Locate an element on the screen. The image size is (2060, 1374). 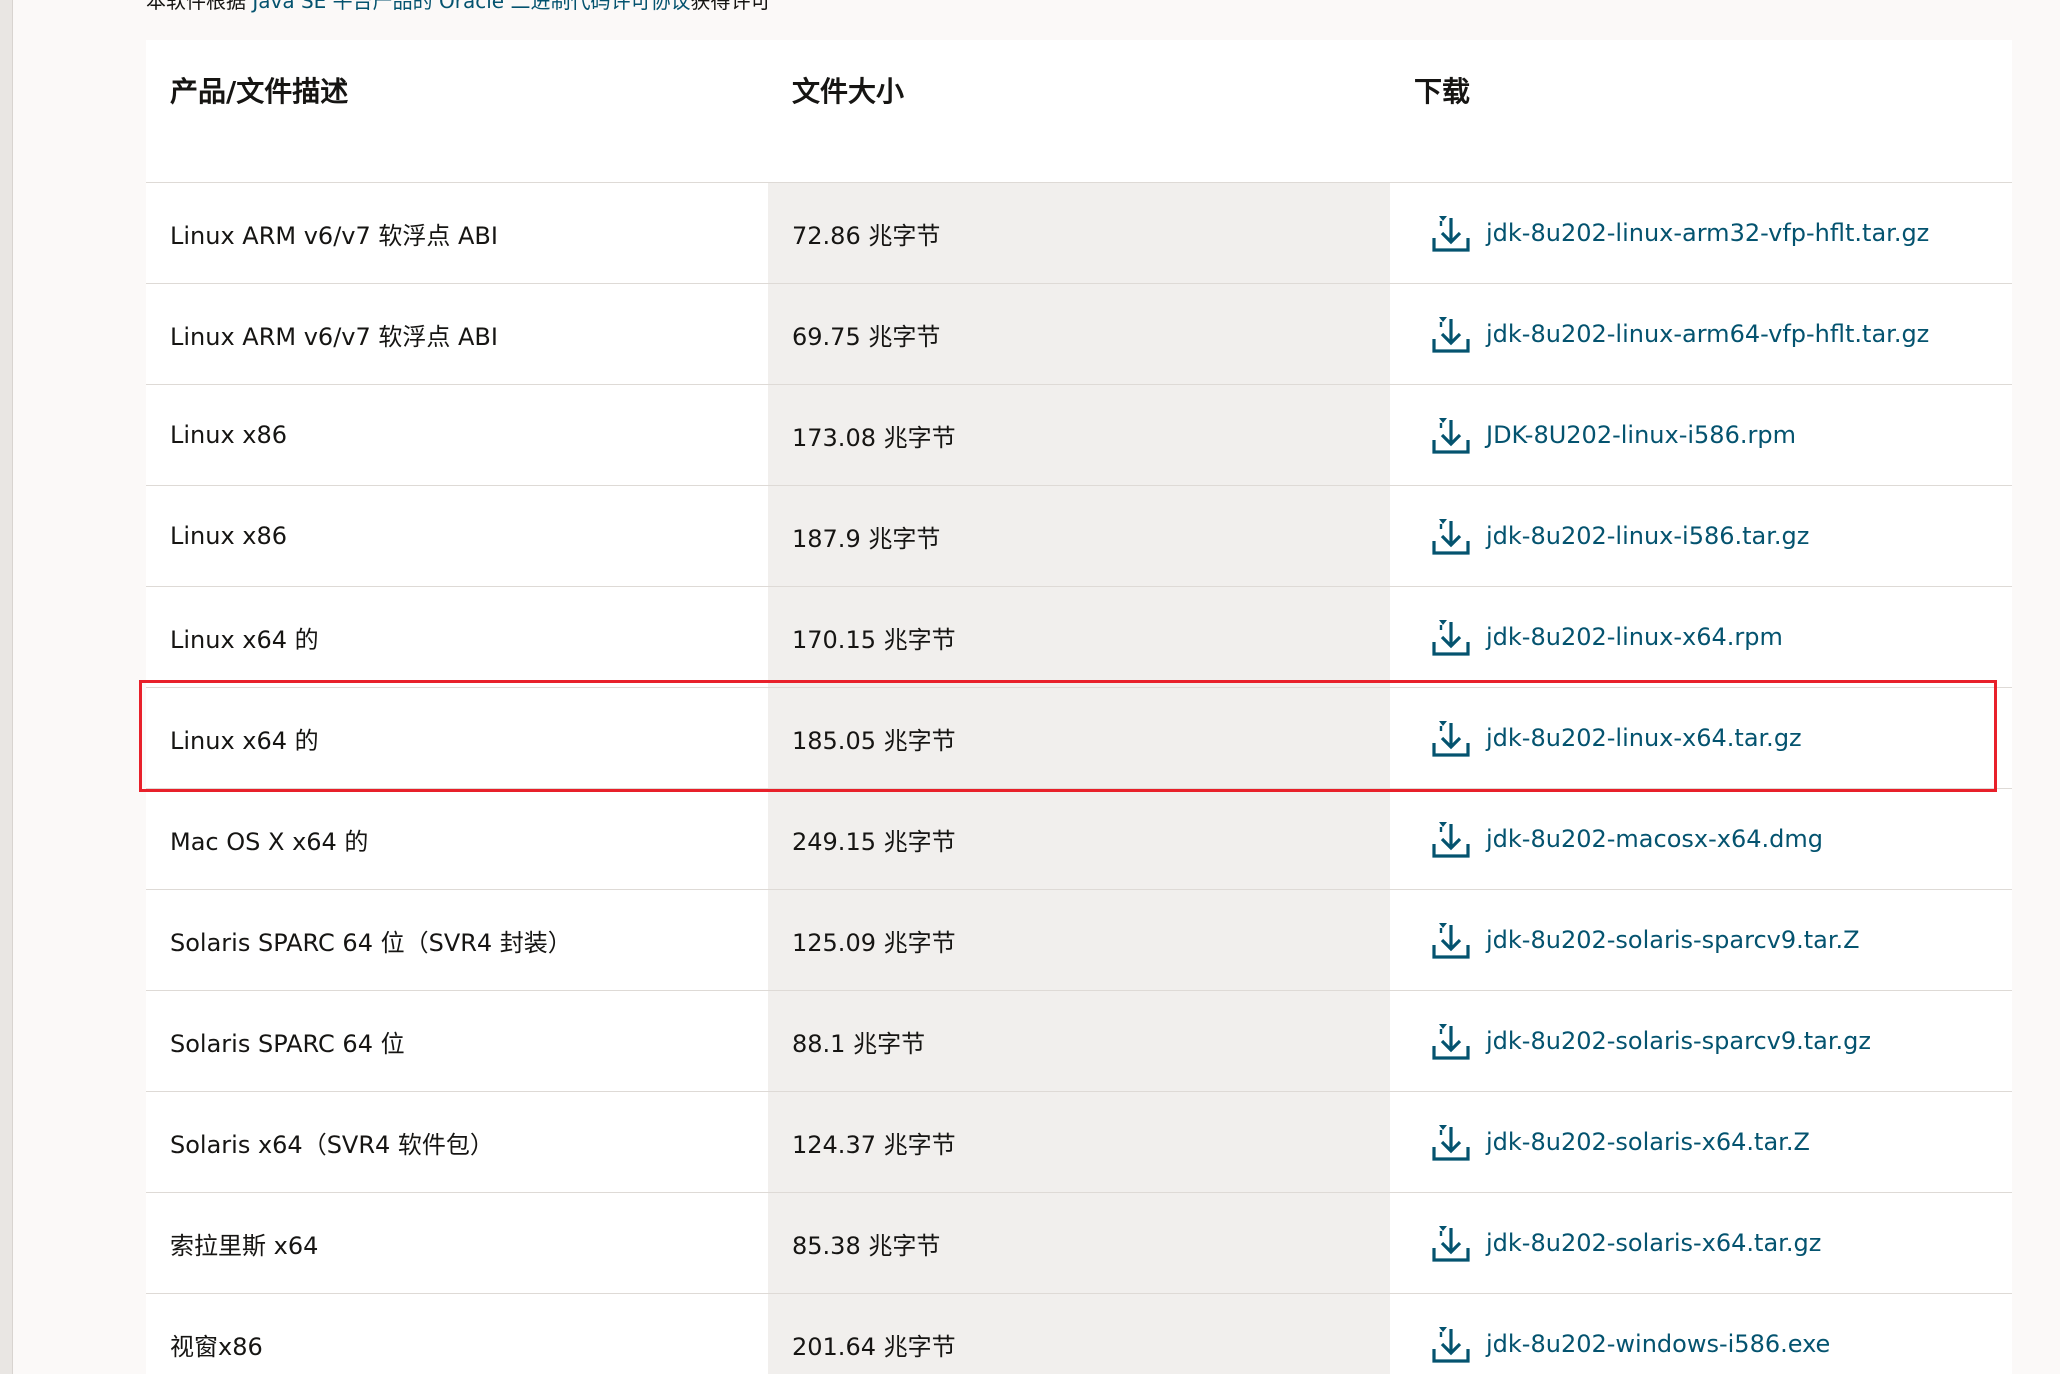
download-link: jdk-8u202-linux-arm32-vfp-hflt.tar.gz is located at coordinates (1679, 233).